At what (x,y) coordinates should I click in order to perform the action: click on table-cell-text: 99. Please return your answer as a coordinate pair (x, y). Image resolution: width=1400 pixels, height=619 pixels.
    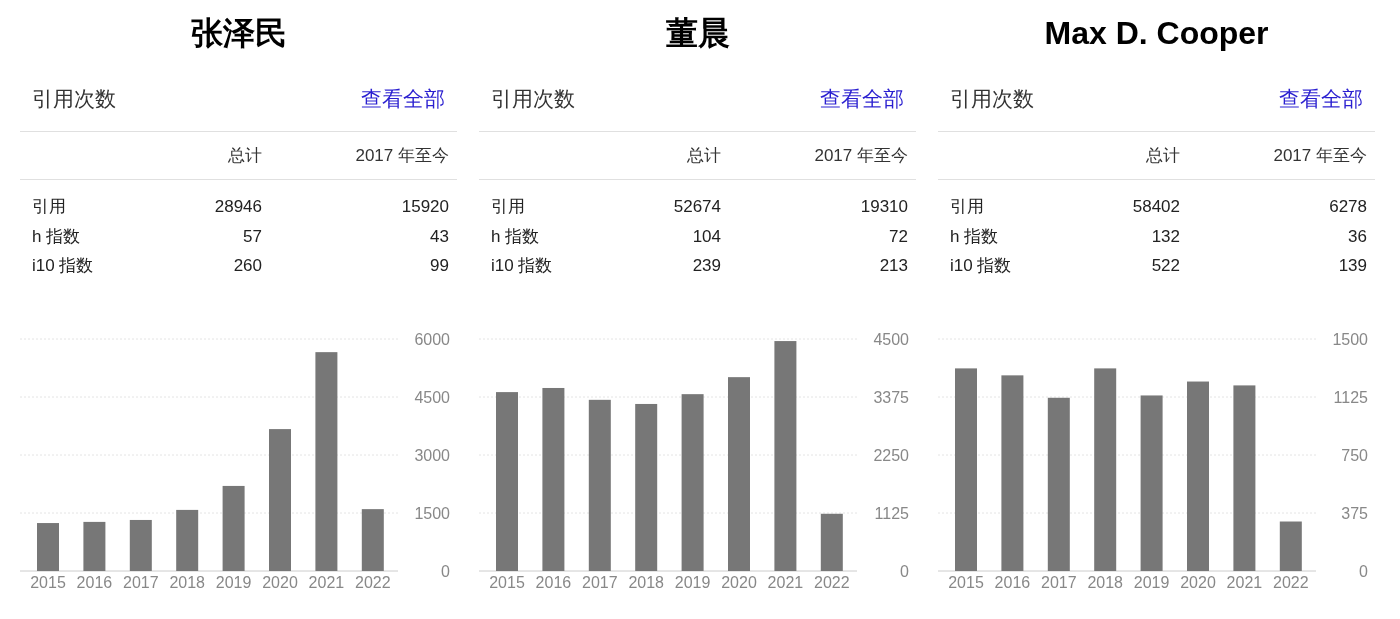
    Looking at the image, I should click on (439, 266).